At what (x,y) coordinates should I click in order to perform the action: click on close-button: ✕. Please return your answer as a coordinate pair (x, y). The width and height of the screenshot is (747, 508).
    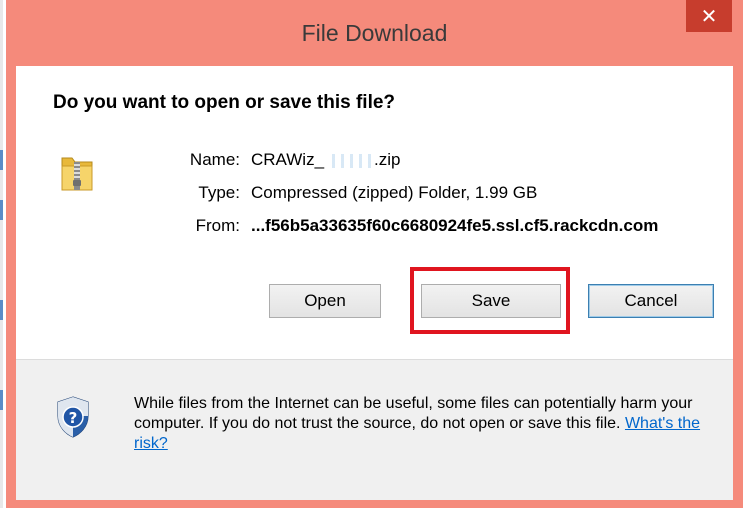
    Looking at the image, I should click on (709, 16).